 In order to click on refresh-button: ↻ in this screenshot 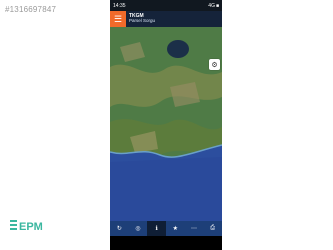, I will do `click(119, 228)`.